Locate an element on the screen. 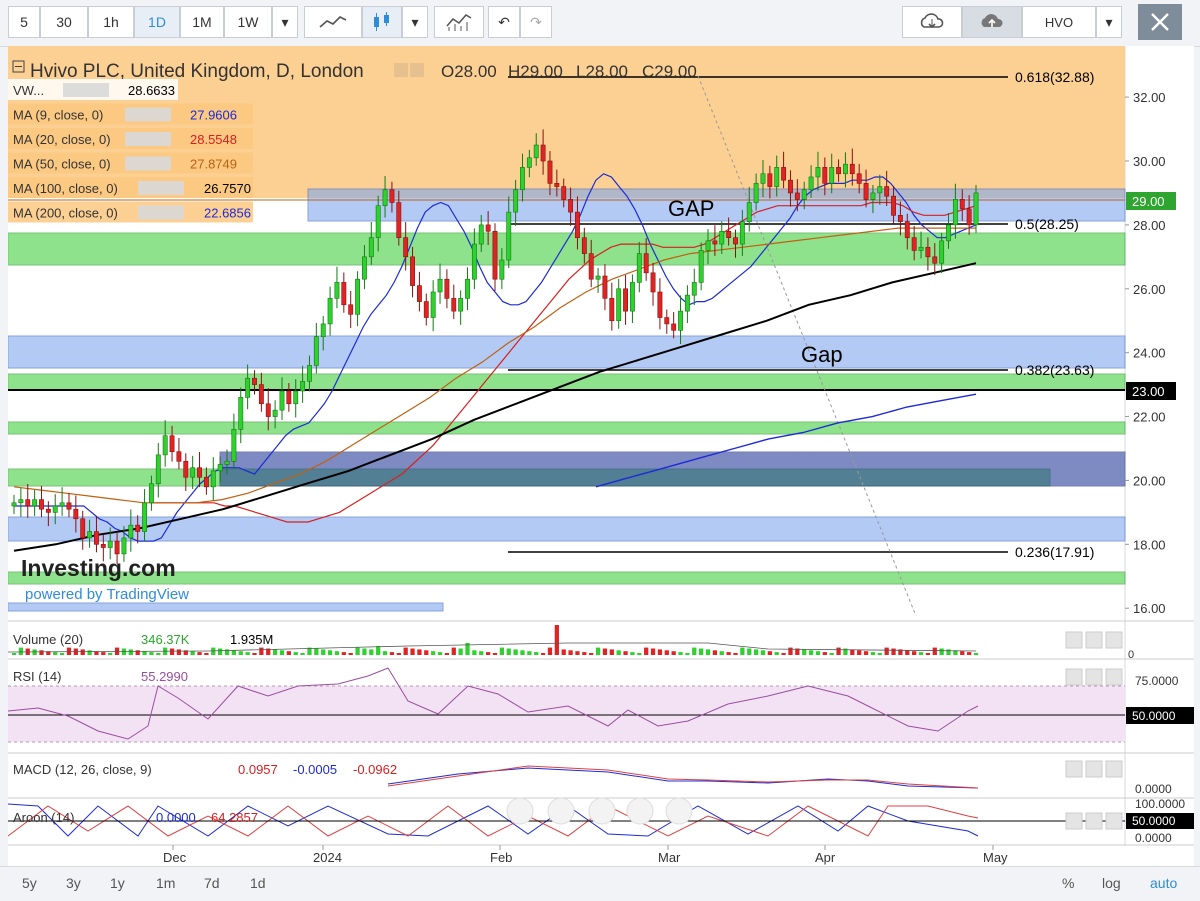 This screenshot has width=1200, height=901. range-button-5y: 5y is located at coordinates (29, 883).